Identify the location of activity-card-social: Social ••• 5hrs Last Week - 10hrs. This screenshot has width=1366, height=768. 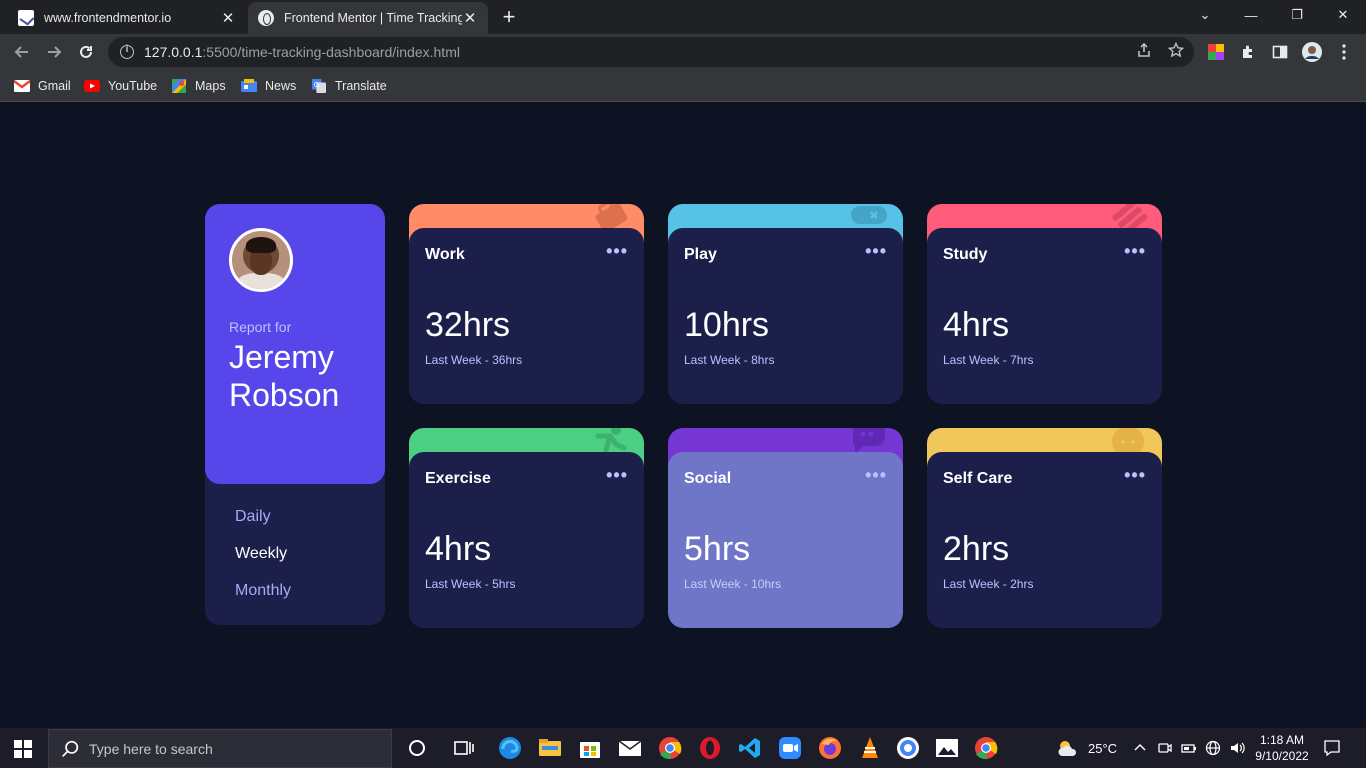
(785, 528).